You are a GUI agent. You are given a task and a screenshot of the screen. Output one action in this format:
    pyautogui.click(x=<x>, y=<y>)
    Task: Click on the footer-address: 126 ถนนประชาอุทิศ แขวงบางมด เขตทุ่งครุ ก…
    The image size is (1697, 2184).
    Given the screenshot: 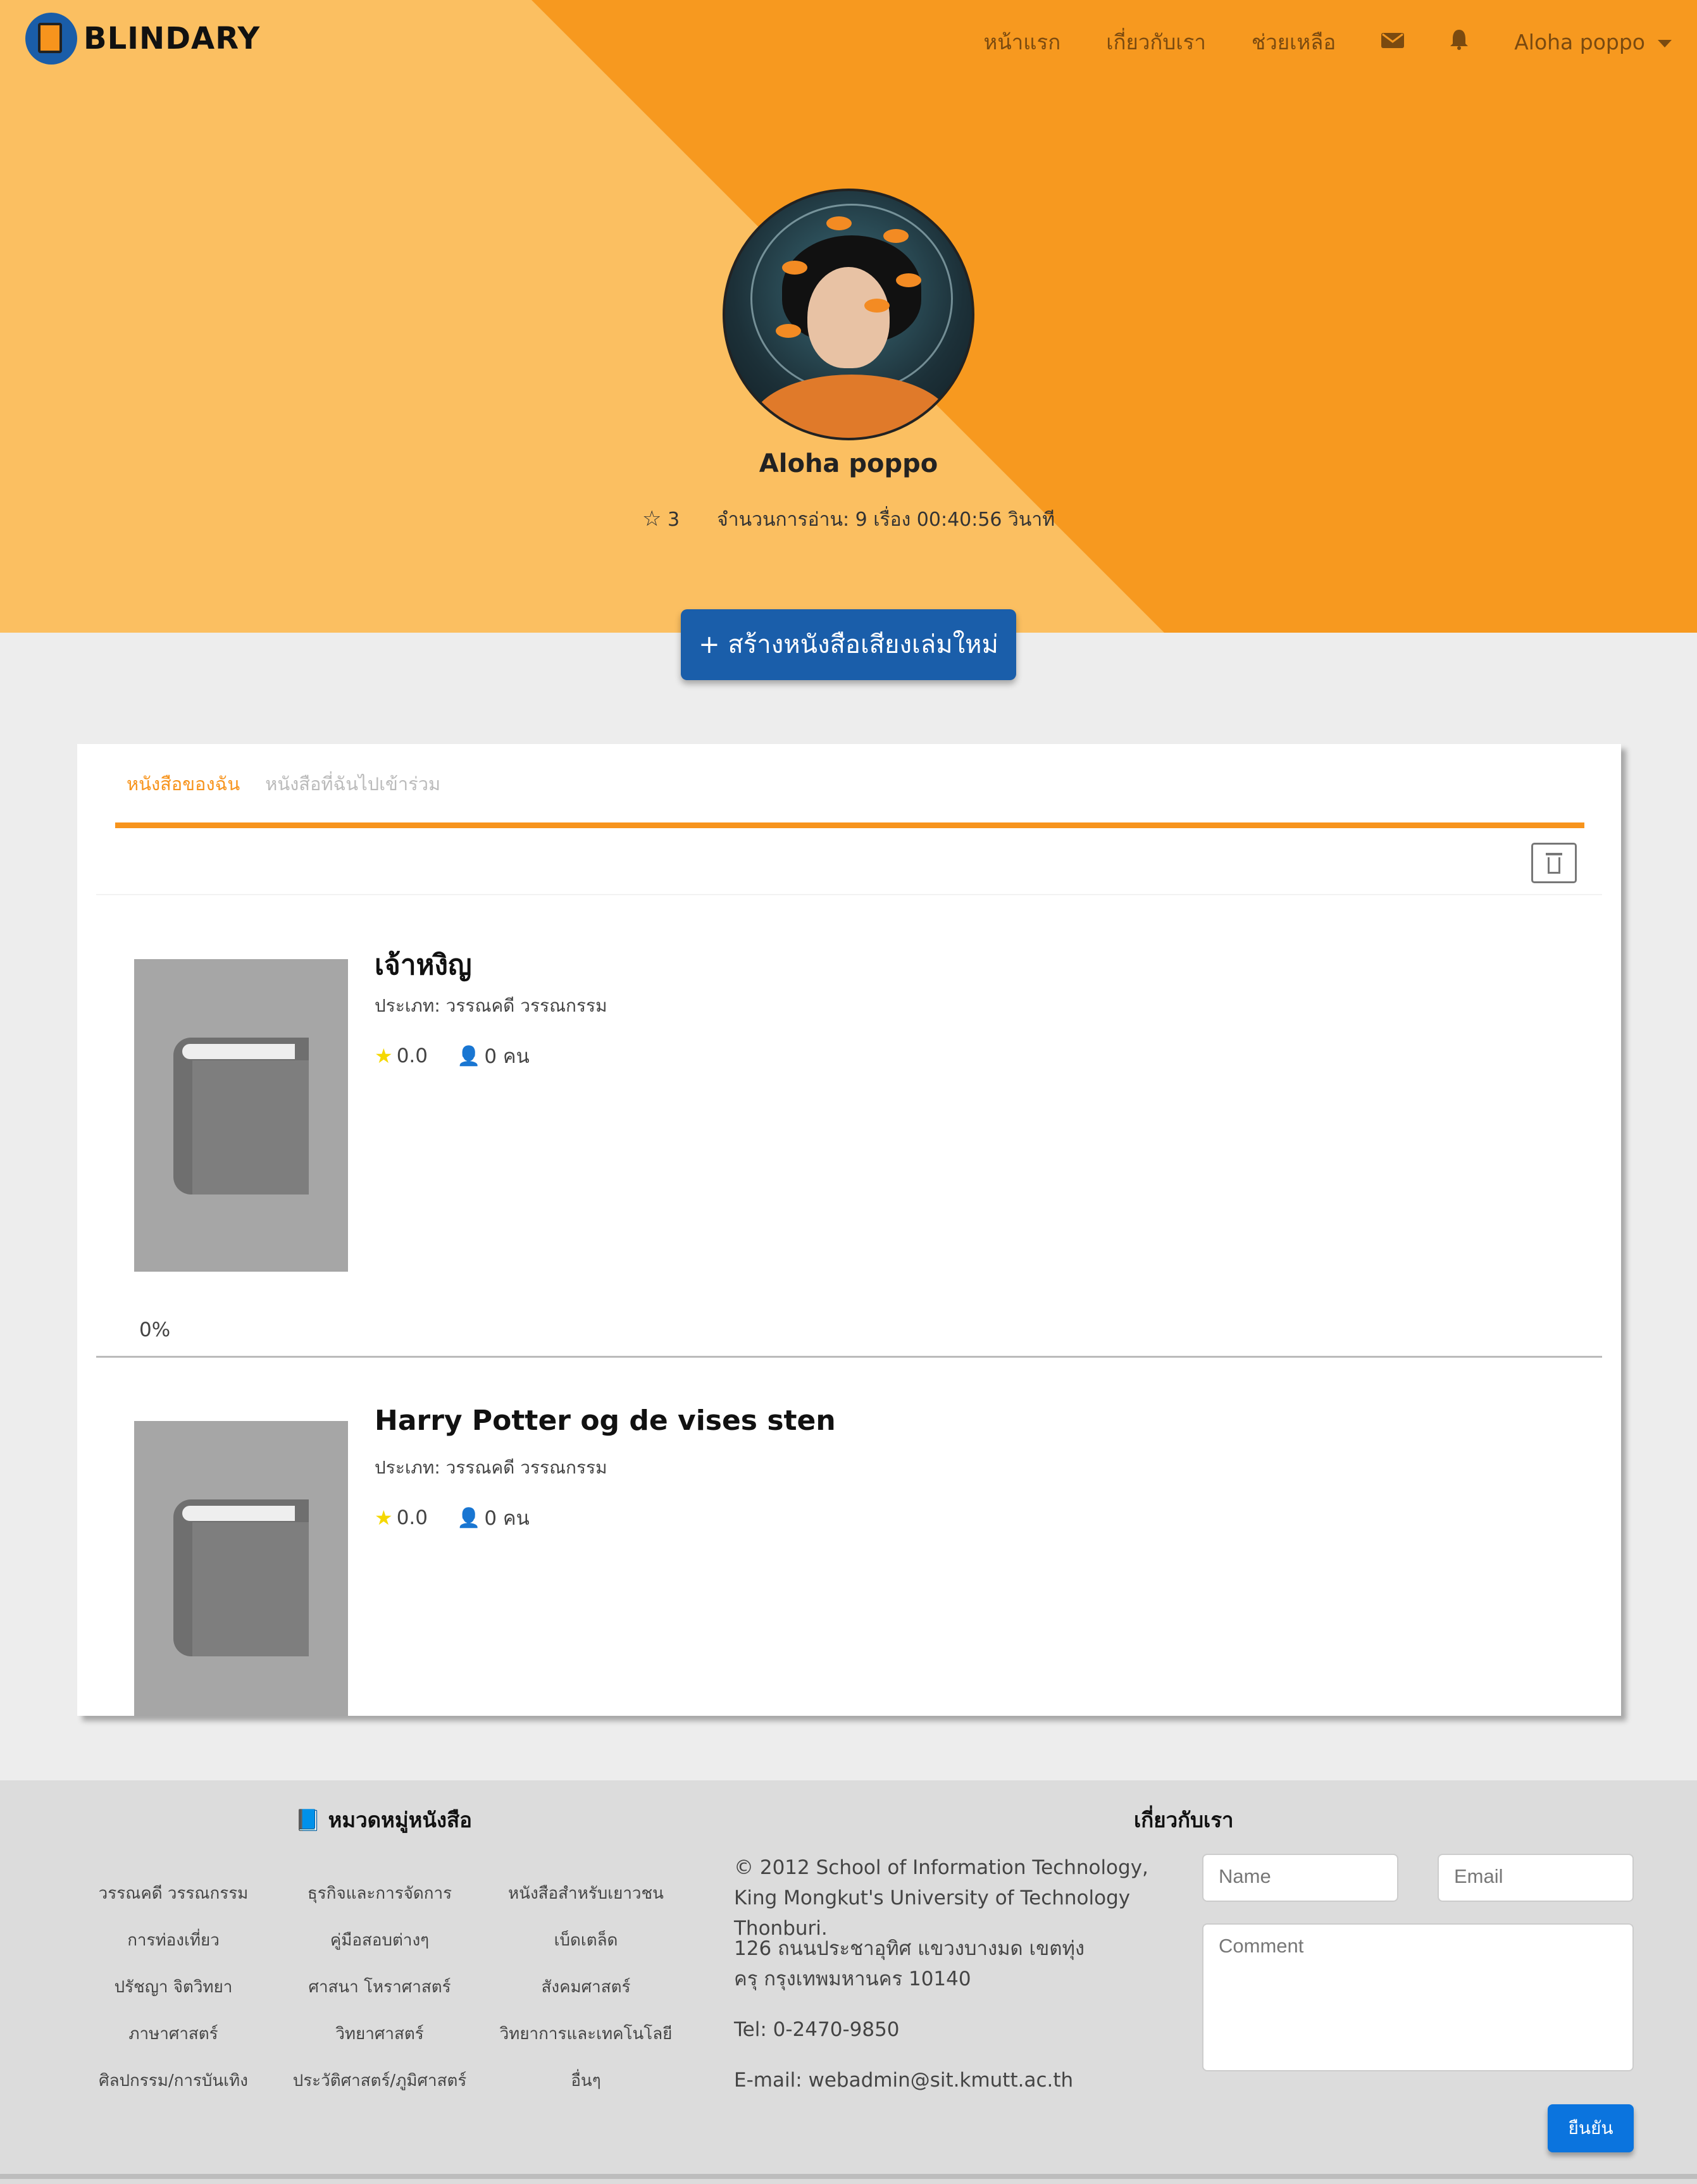 What is the action you would take?
    pyautogui.click(x=909, y=1963)
    